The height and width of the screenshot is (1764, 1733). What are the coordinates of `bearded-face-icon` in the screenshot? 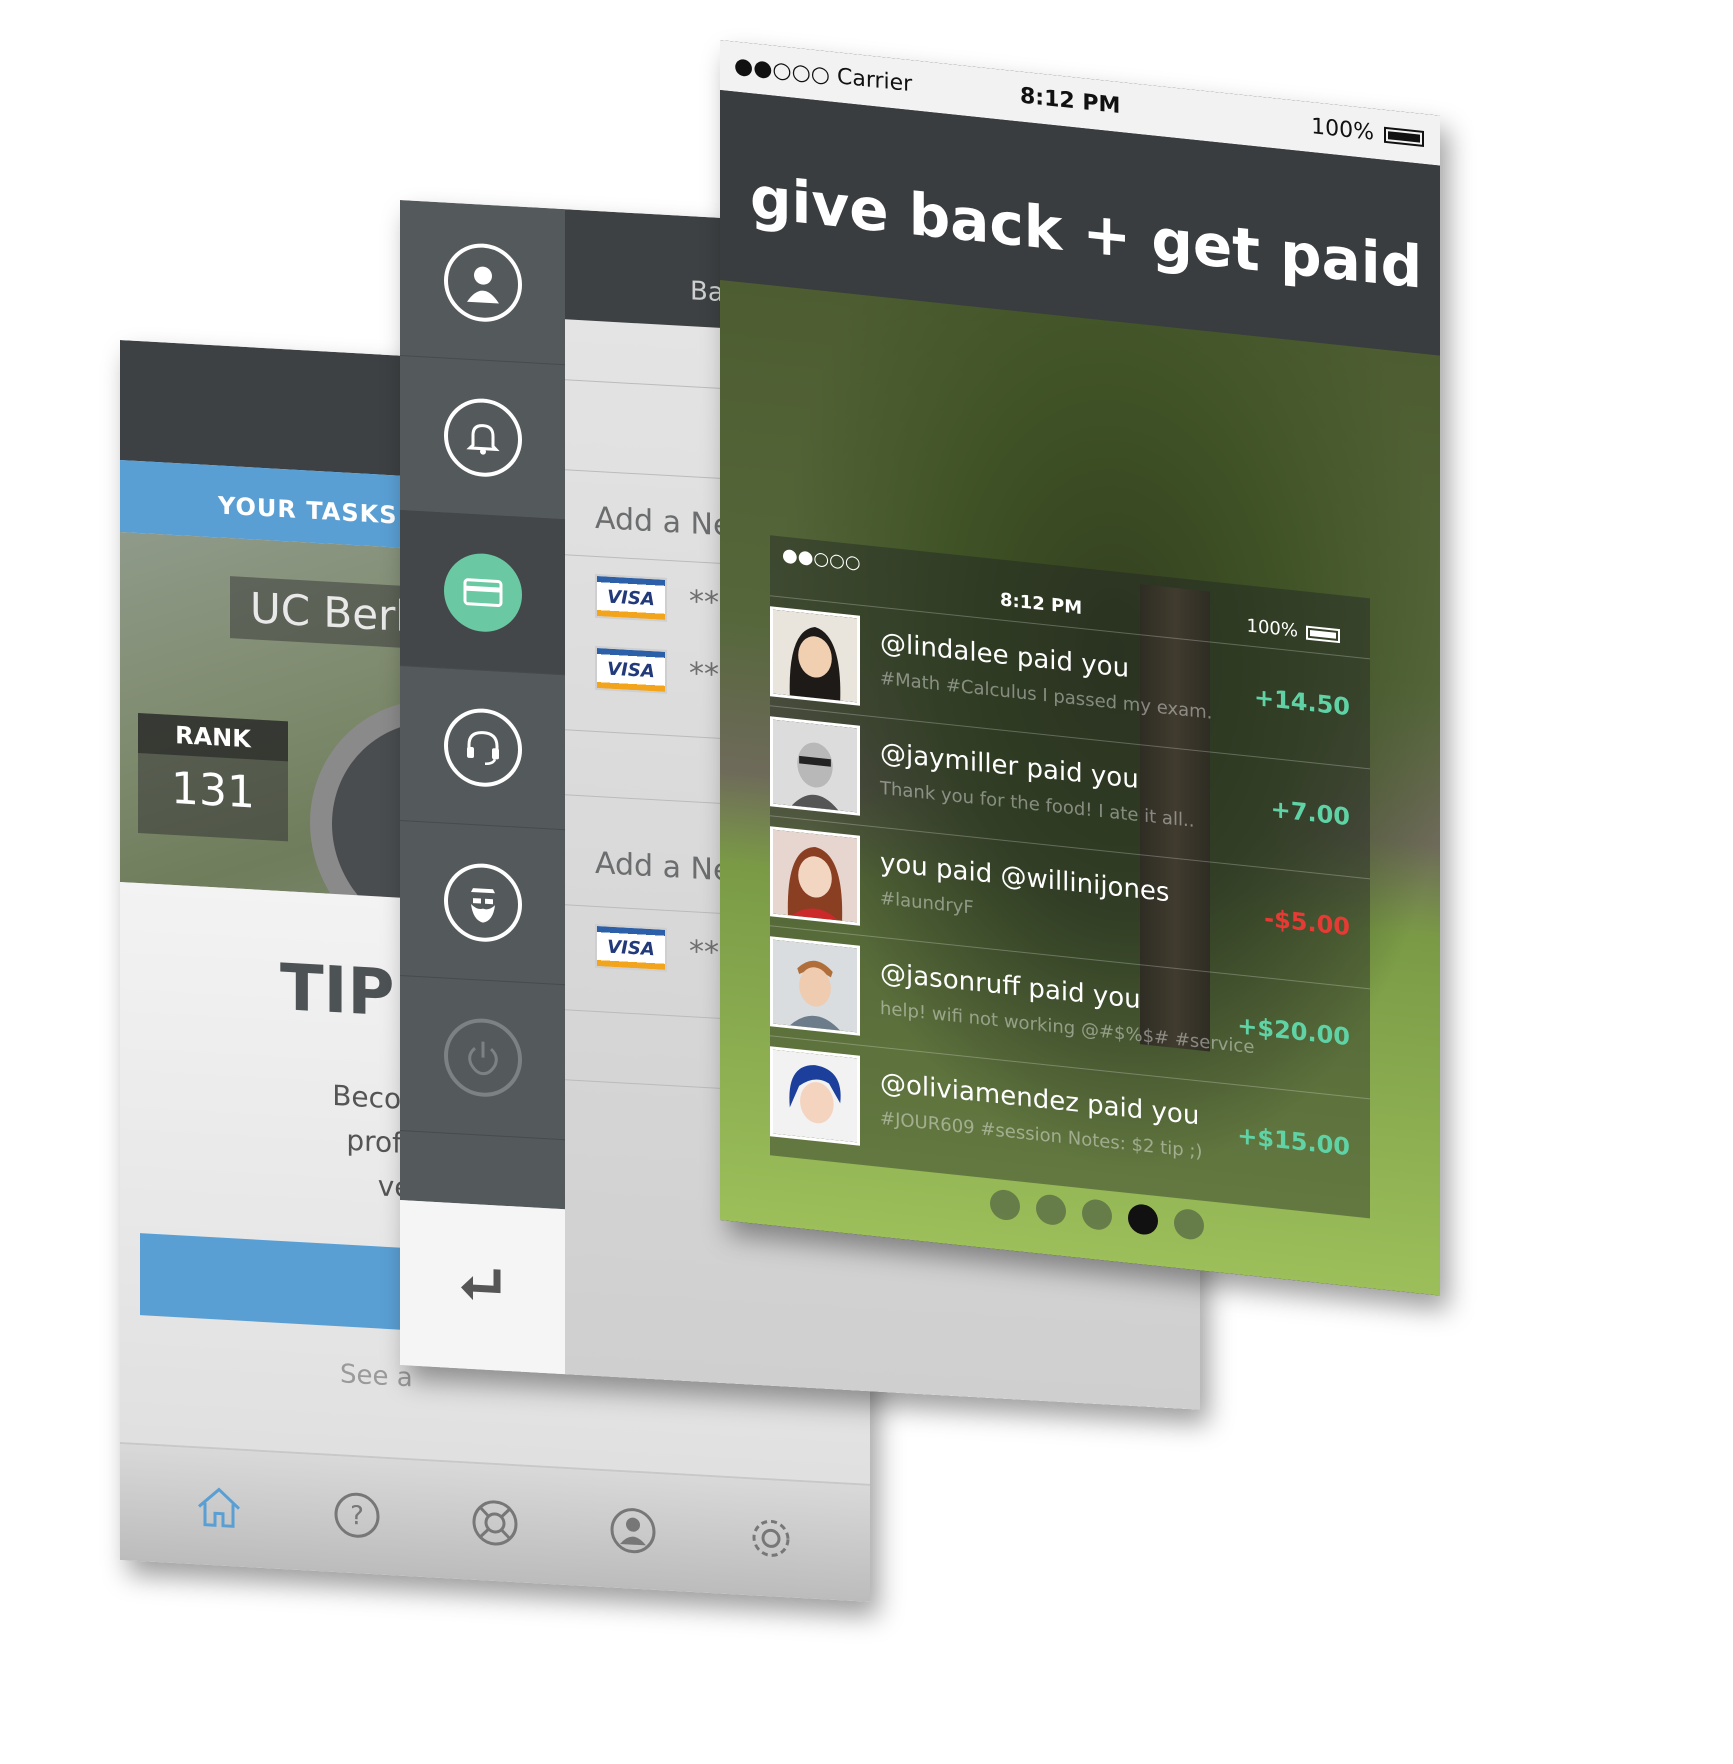 It's located at (482, 902).